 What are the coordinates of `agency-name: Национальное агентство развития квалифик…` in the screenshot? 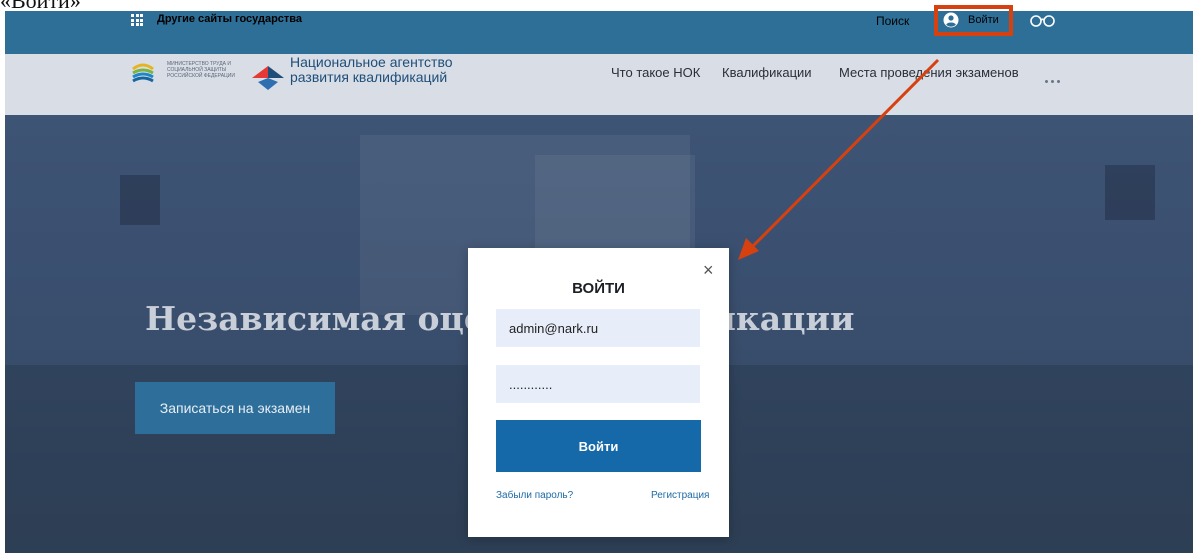 It's located at (371, 69).